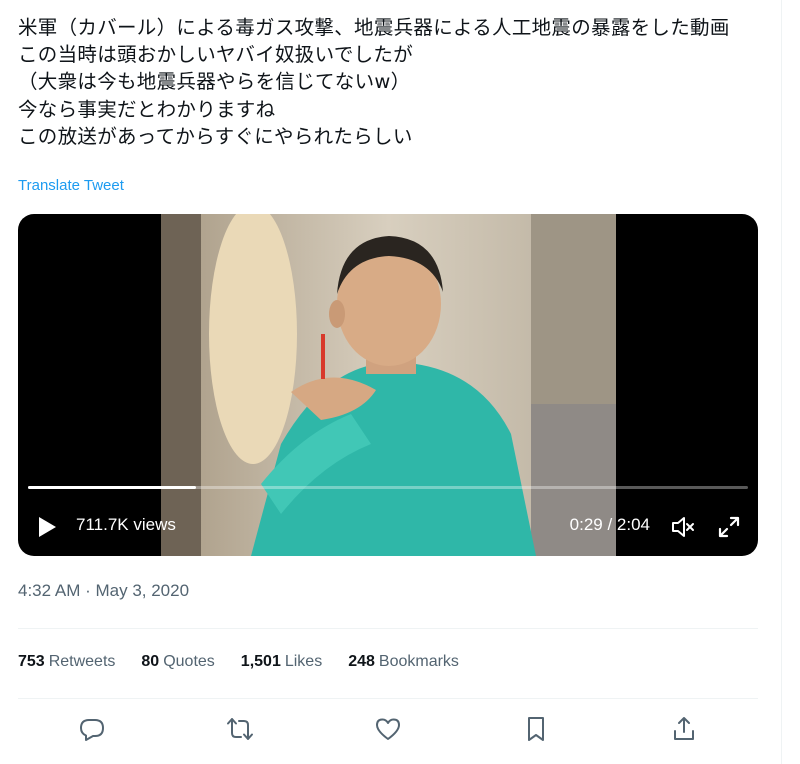 This screenshot has height=764, width=800. Describe the element at coordinates (729, 527) in the screenshot. I see `fullscreen-icon` at that location.